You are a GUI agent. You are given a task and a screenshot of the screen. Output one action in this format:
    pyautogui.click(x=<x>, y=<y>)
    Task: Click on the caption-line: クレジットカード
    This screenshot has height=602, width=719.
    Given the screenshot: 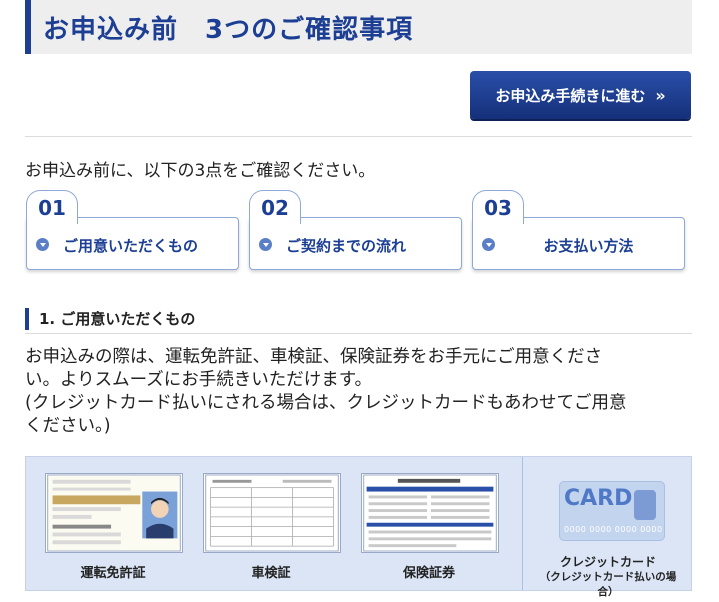 What is the action you would take?
    pyautogui.click(x=607, y=562)
    